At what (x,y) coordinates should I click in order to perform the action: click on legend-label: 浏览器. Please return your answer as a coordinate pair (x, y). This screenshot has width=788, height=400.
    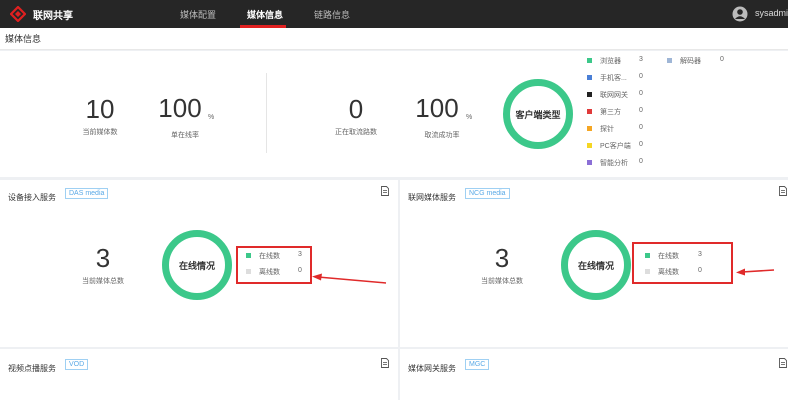
    Looking at the image, I should click on (610, 61).